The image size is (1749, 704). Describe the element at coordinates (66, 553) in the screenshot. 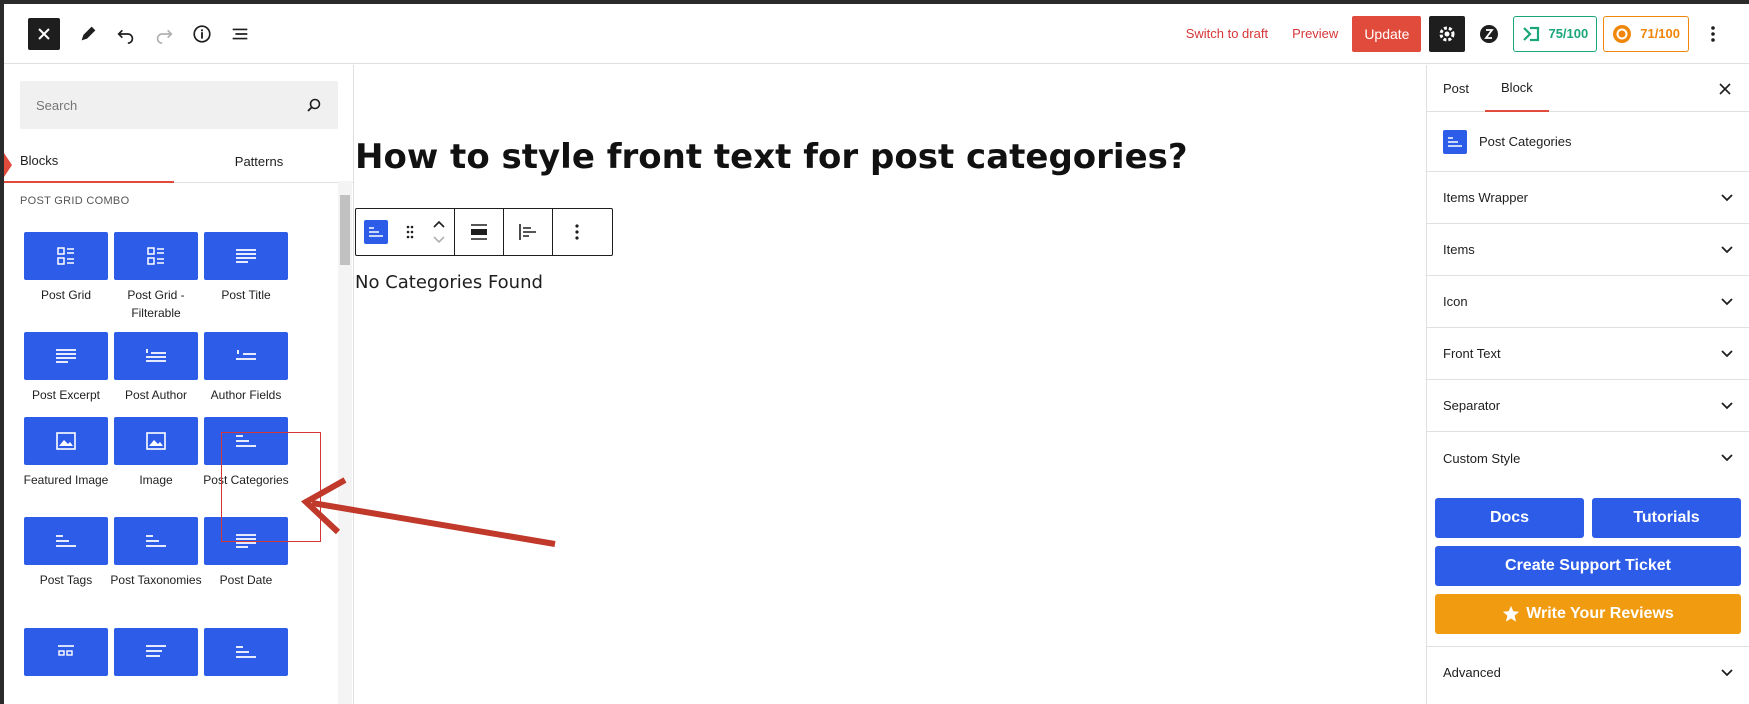

I see `block-item: Post Tags` at that location.